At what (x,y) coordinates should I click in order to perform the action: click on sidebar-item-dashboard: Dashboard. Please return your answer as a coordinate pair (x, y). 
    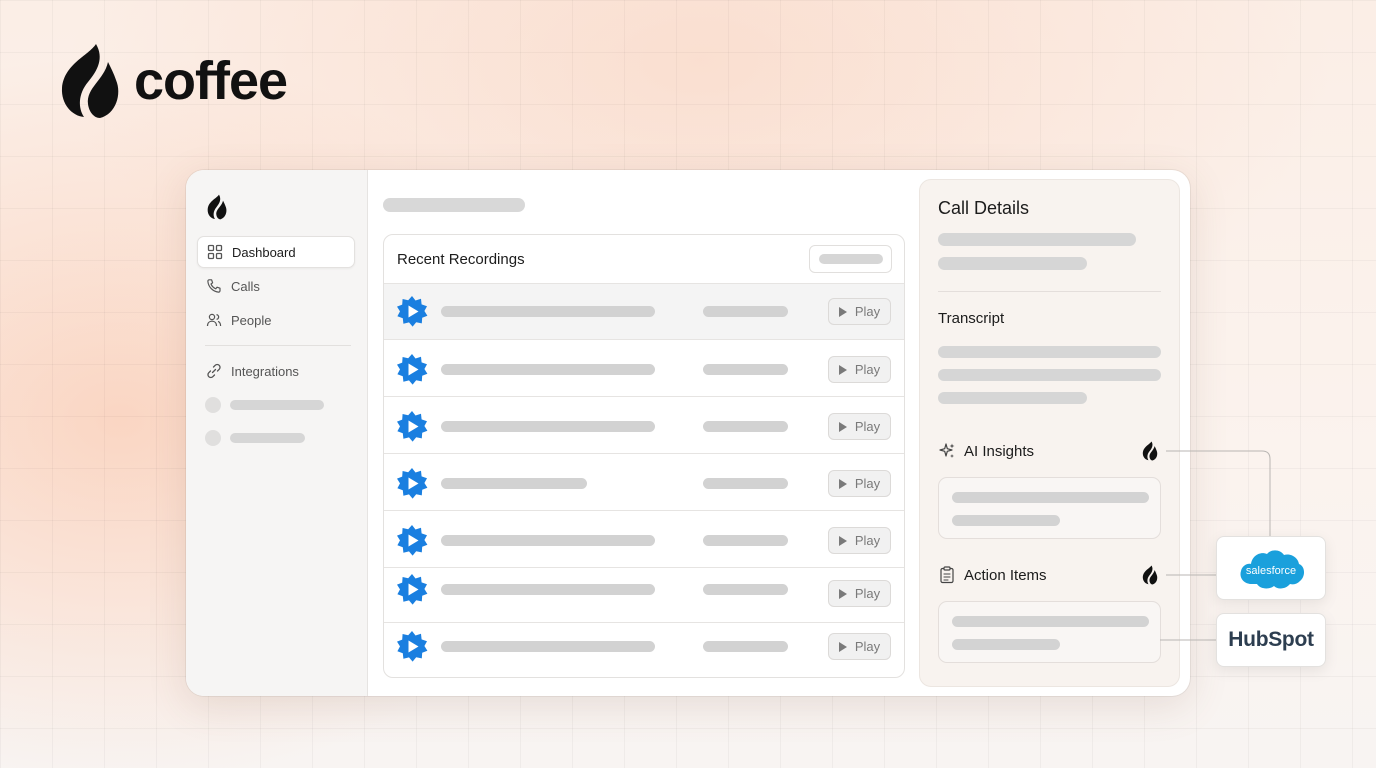
    Looking at the image, I should click on (276, 252).